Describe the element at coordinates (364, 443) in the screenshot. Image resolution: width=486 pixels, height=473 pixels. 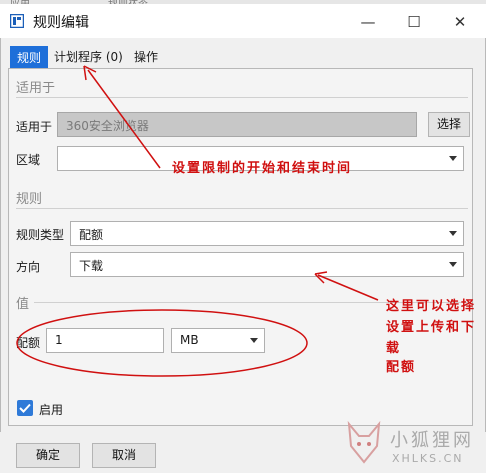
I see `fox-logo-icon` at that location.